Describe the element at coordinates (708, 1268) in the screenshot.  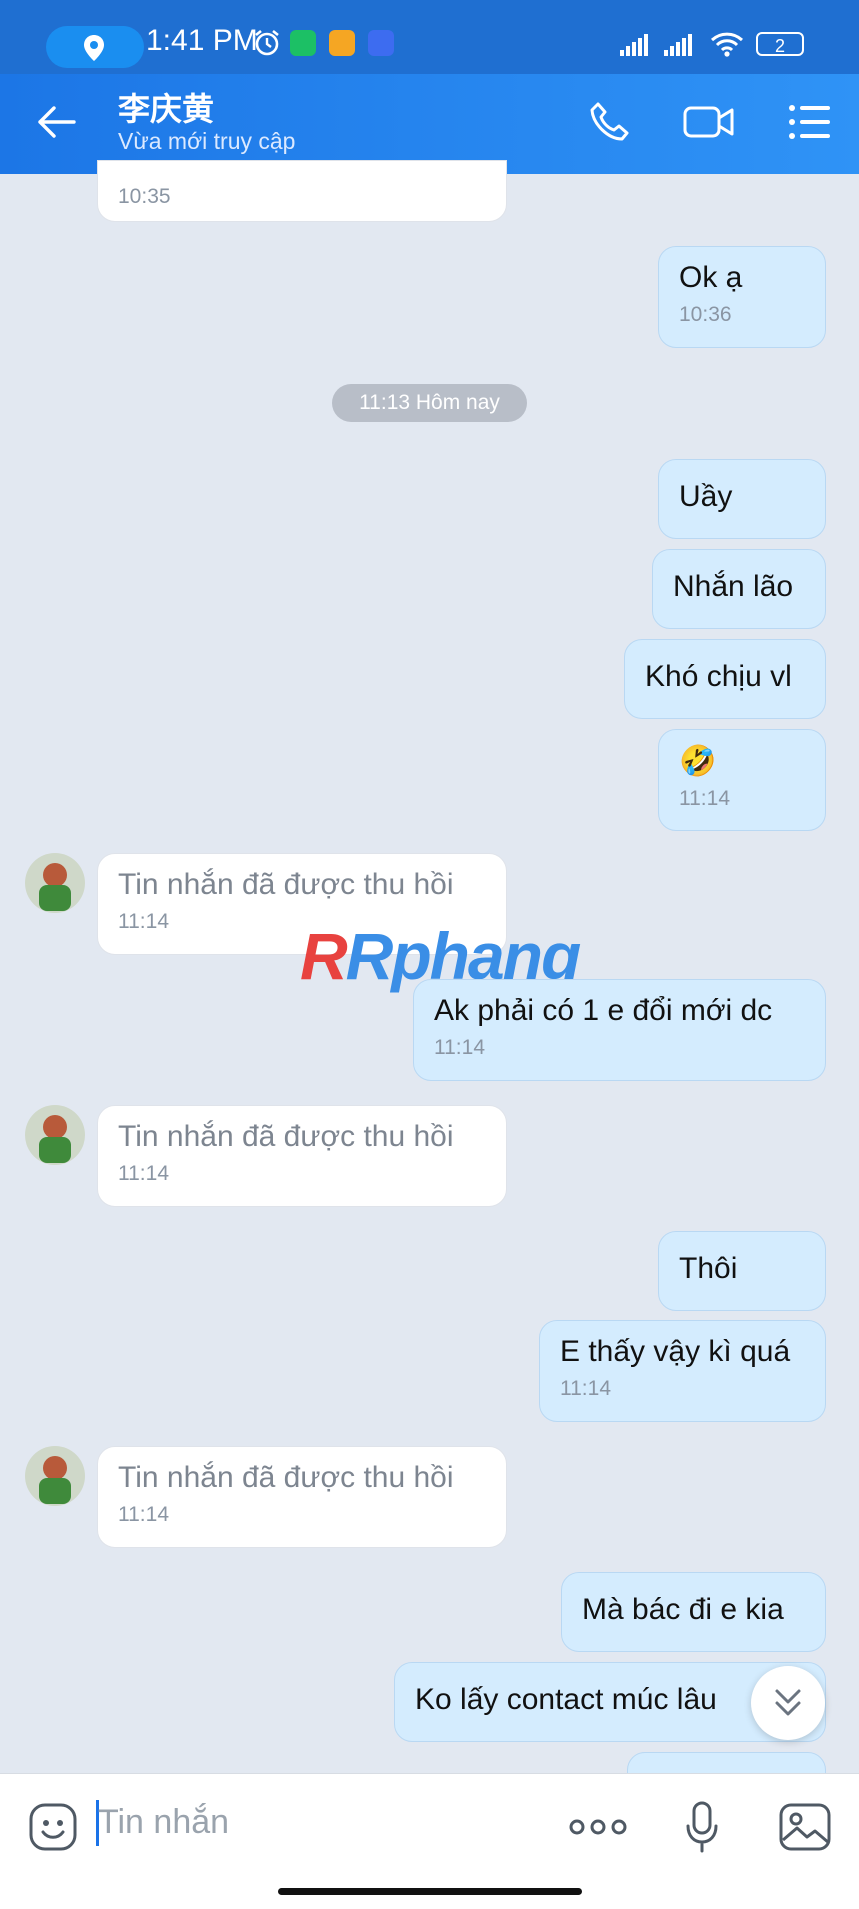
I see `message-text: Thôi` at that location.